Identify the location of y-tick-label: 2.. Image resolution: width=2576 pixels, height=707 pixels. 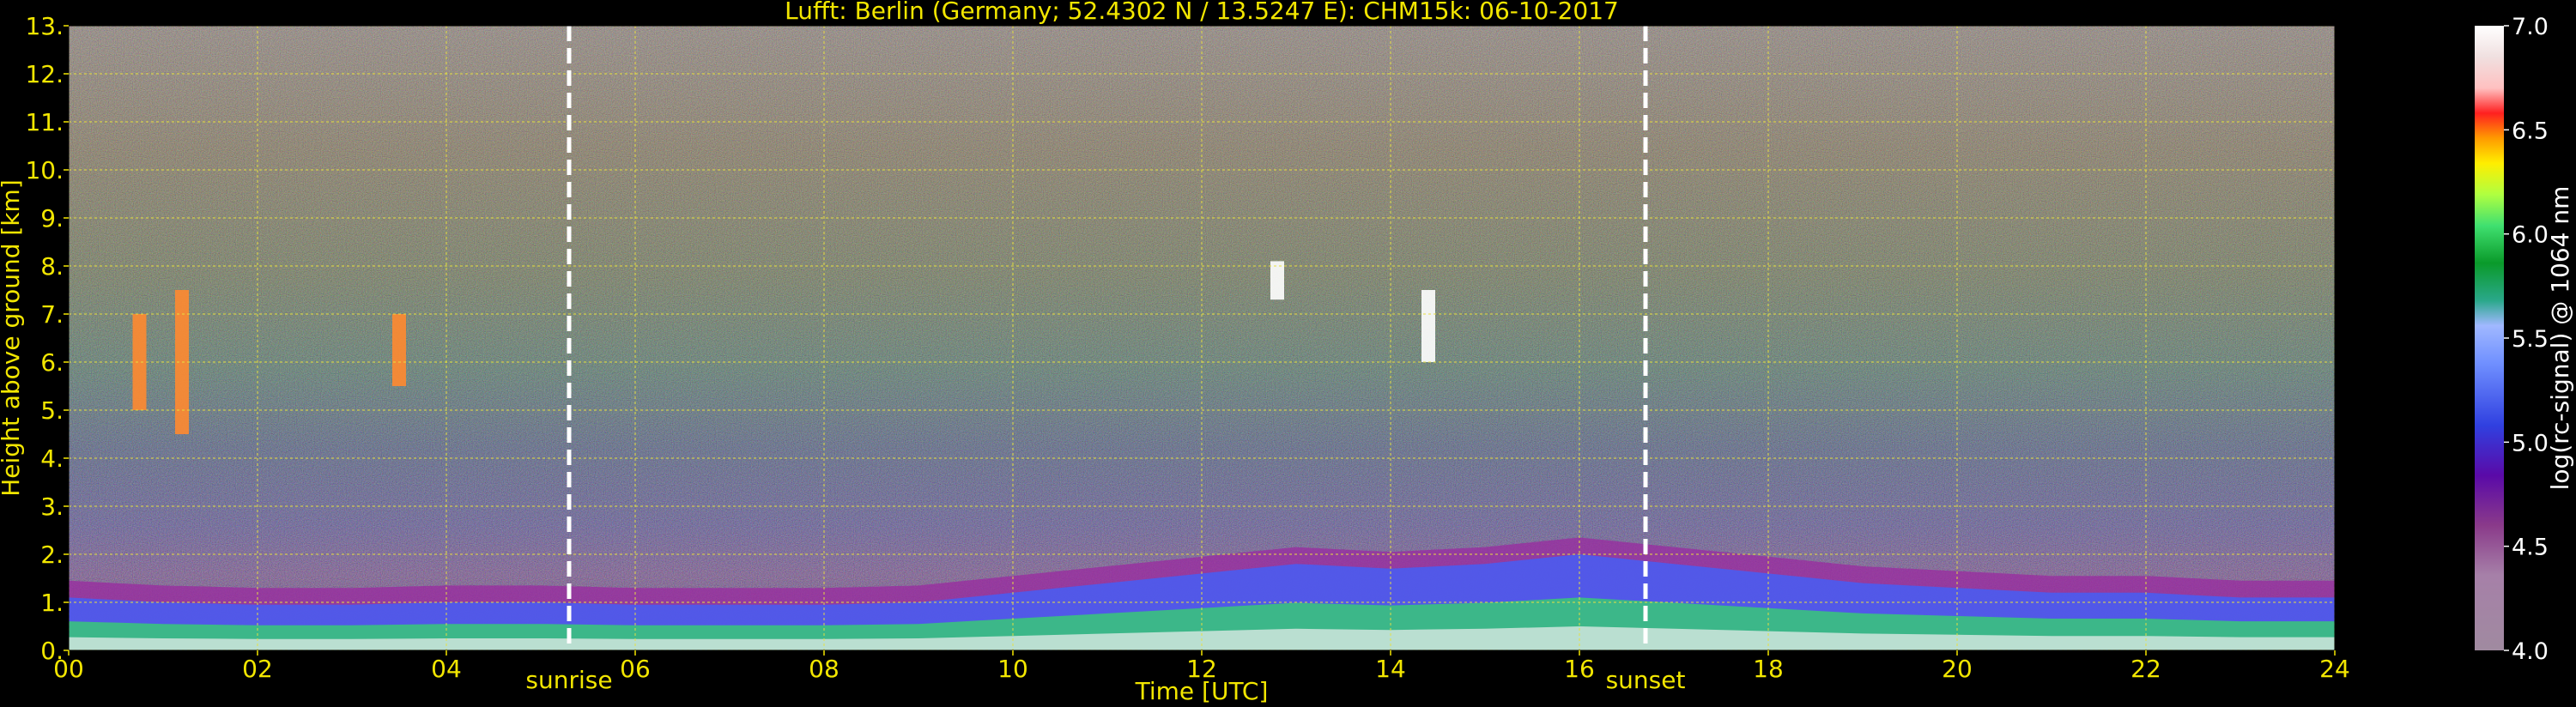
(52, 555).